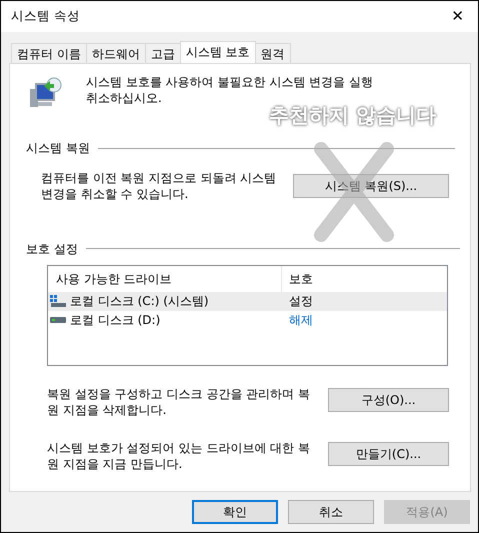 Image resolution: width=479 pixels, height=533 pixels. I want to click on drive-name: 로컬 디스크 (D:), so click(115, 320).